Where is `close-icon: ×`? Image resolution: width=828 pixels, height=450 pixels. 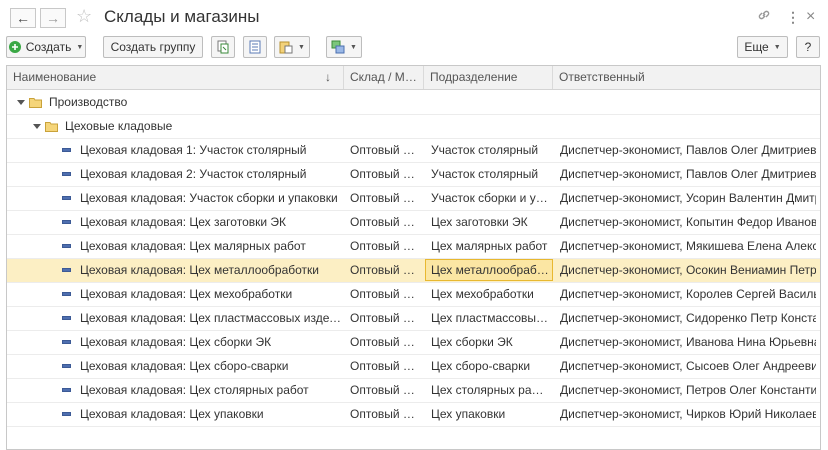
close-icon: × is located at coordinates (810, 17).